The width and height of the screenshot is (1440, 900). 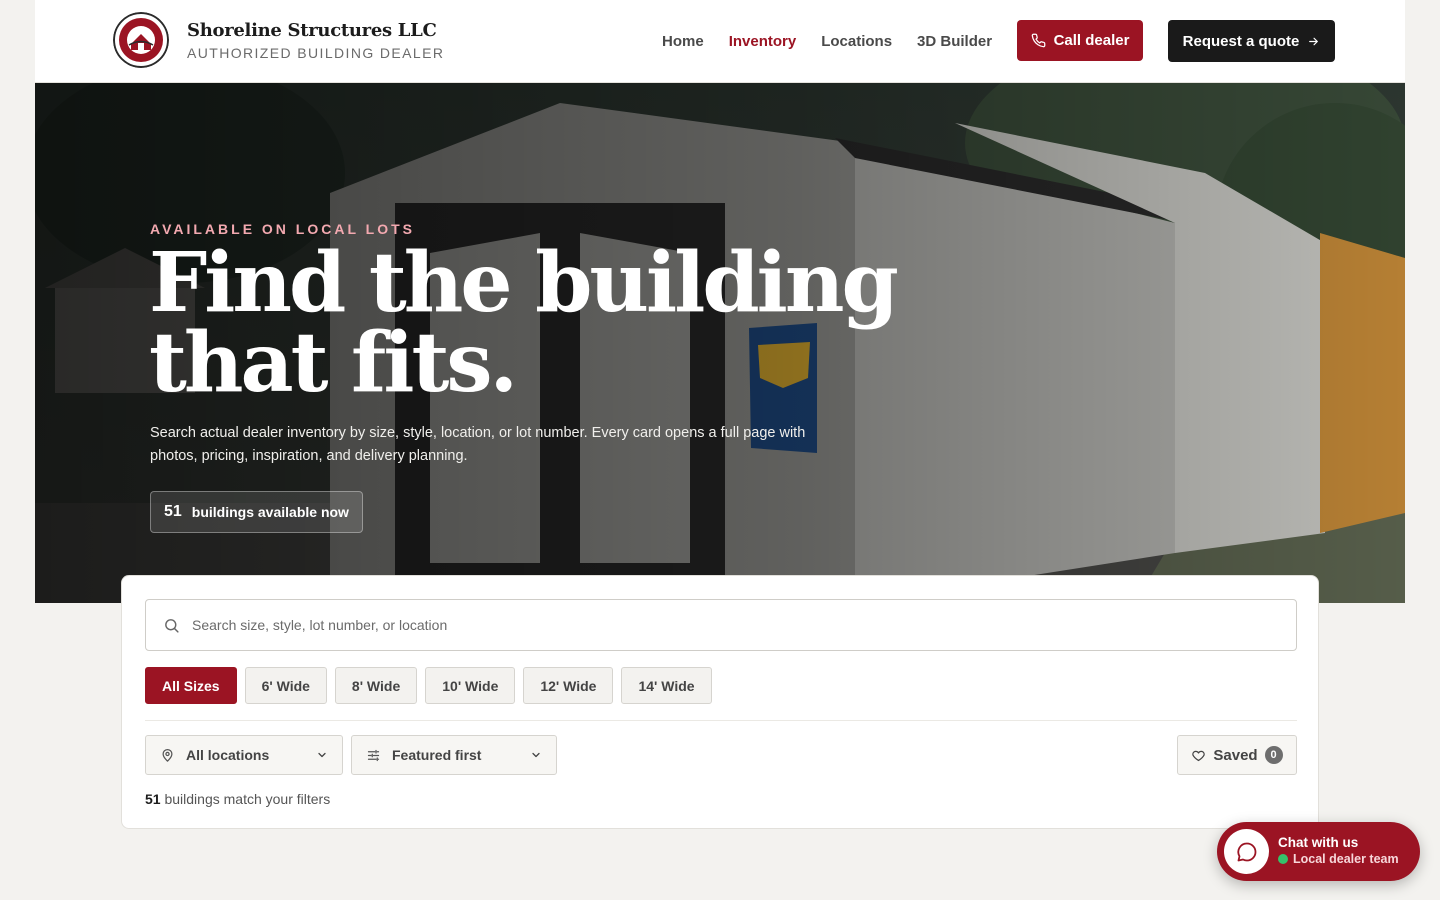 I want to click on phone-icon, so click(x=1038, y=40).